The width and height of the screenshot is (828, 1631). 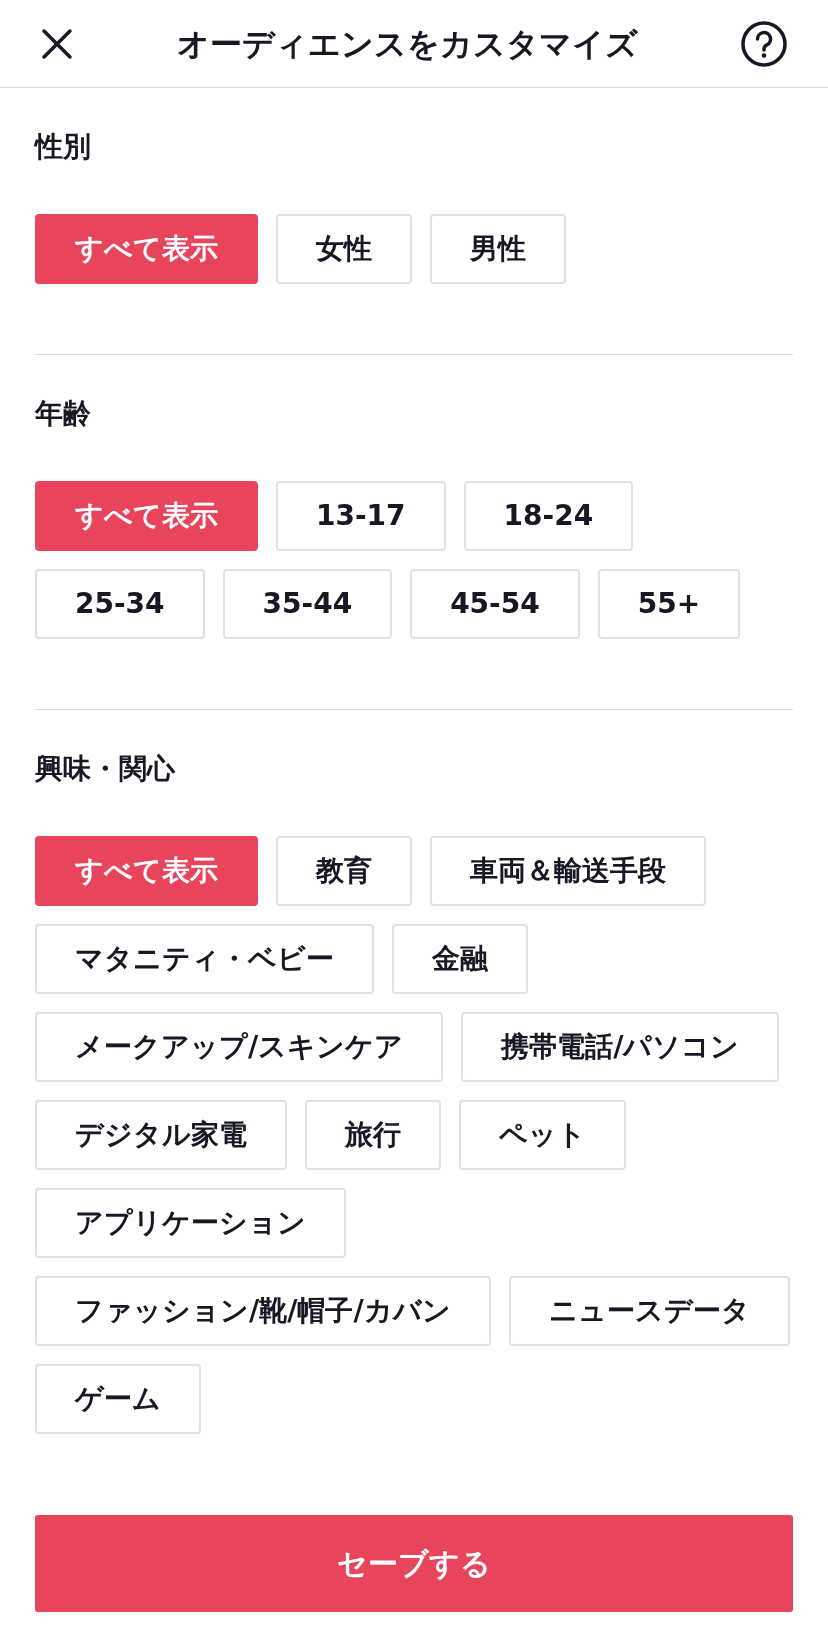 What do you see at coordinates (498, 249) in the screenshot?
I see `option-chip: 男性` at bounding box center [498, 249].